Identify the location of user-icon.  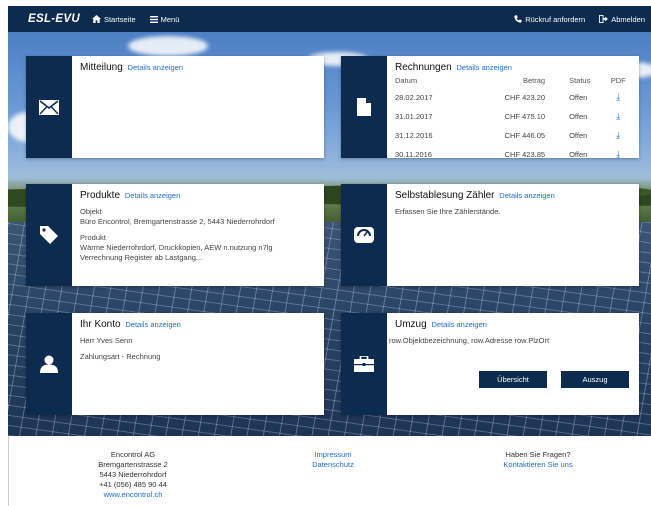
(49, 364).